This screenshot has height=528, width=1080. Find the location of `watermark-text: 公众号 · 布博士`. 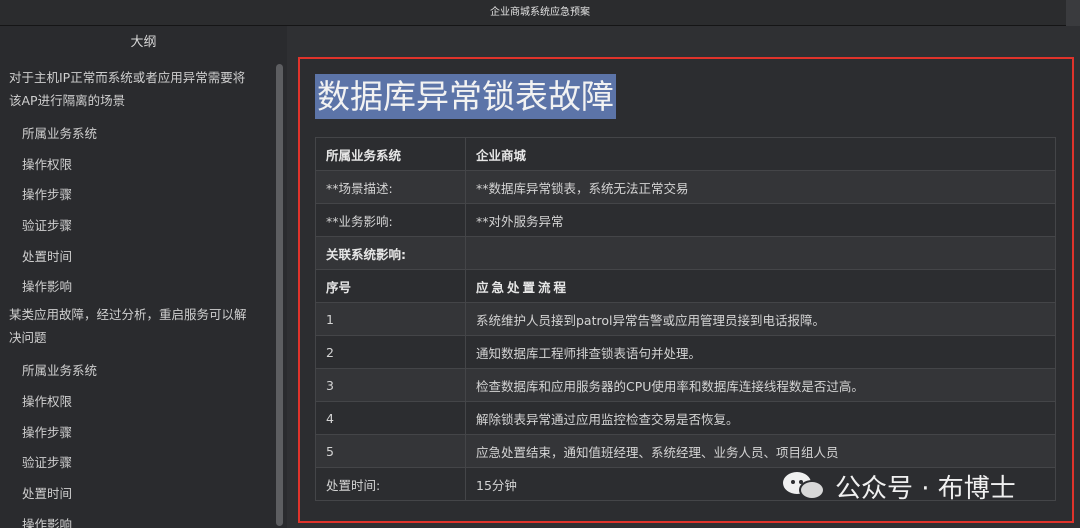

watermark-text: 公众号 · 布博士 is located at coordinates (925, 488).